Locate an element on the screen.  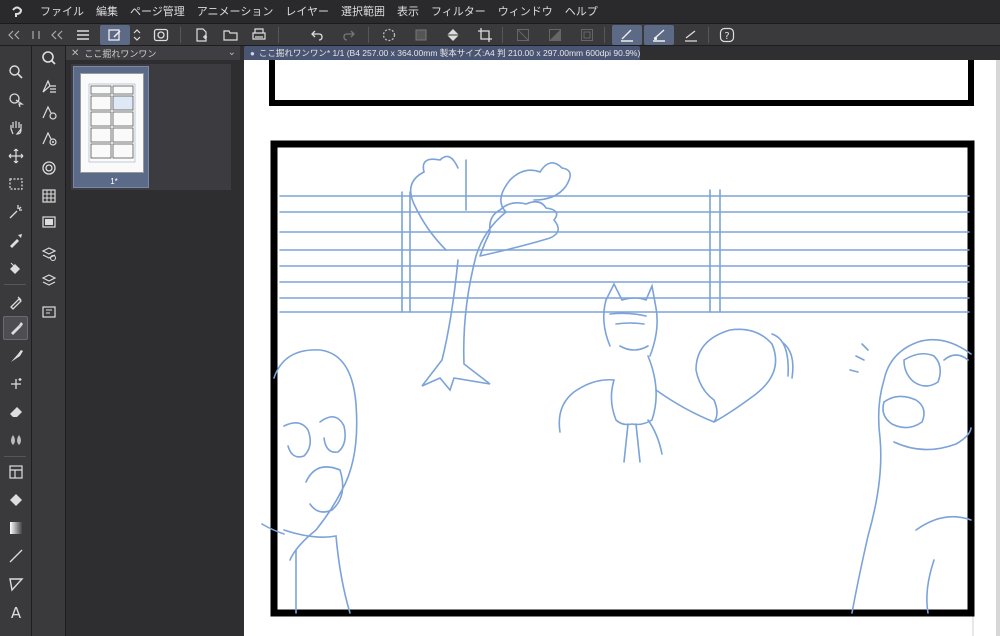
page-tab-title: ここ掘れワンワン is located at coordinates (120, 53).